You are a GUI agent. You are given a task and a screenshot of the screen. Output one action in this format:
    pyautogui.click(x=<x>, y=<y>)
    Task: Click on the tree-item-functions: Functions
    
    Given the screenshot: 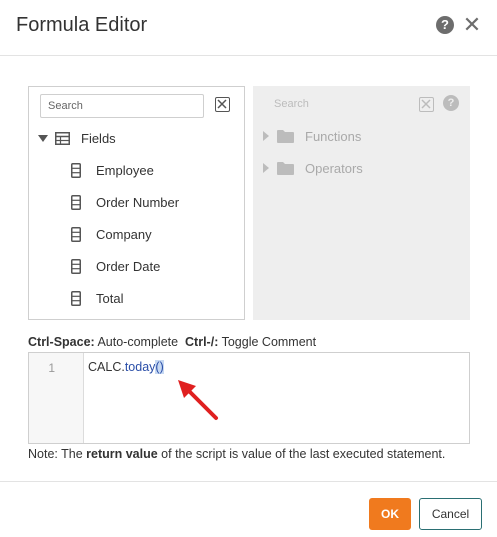 What is the action you would take?
    pyautogui.click(x=312, y=136)
    